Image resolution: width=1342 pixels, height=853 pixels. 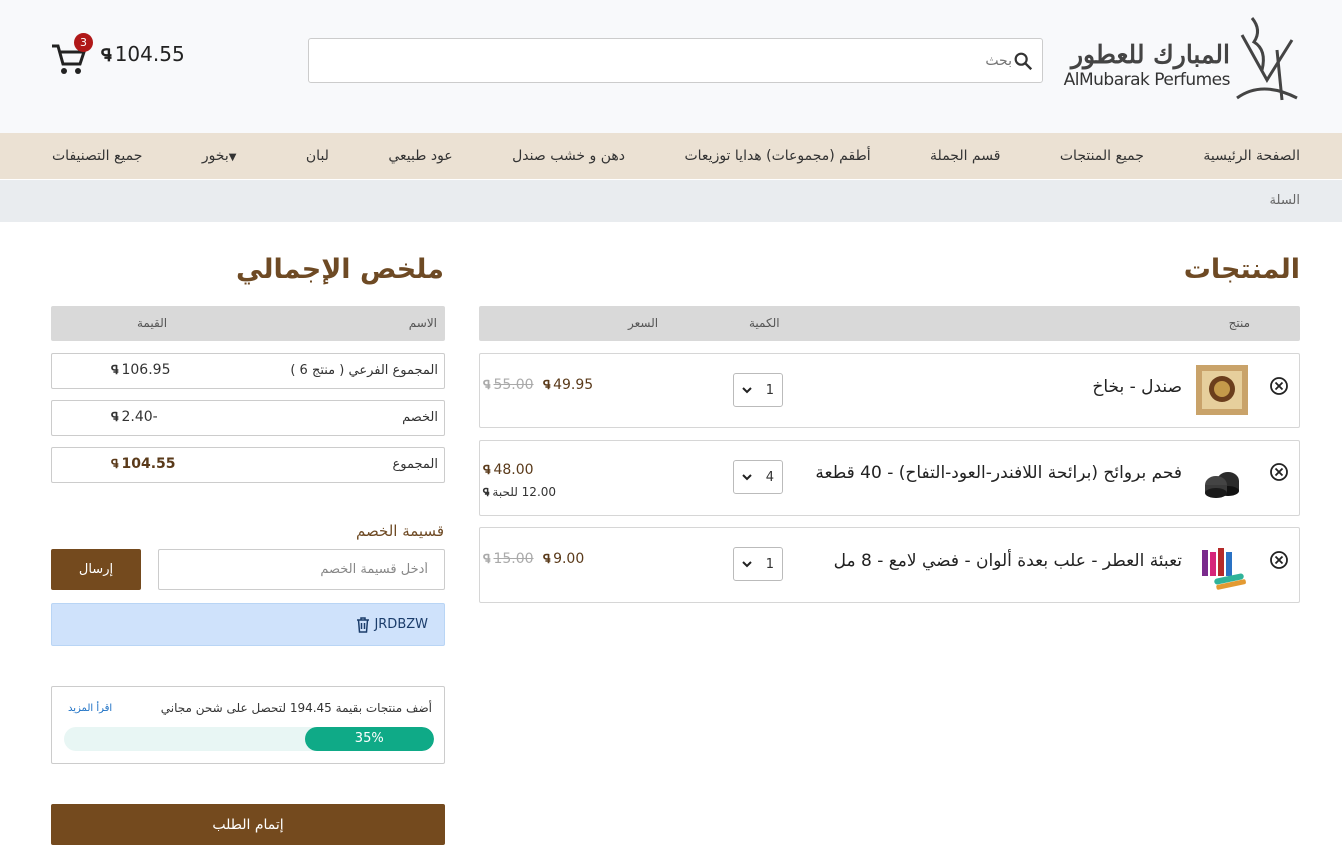 I want to click on logo-arabic-text: المبارك للعطور, so click(x=1150, y=54).